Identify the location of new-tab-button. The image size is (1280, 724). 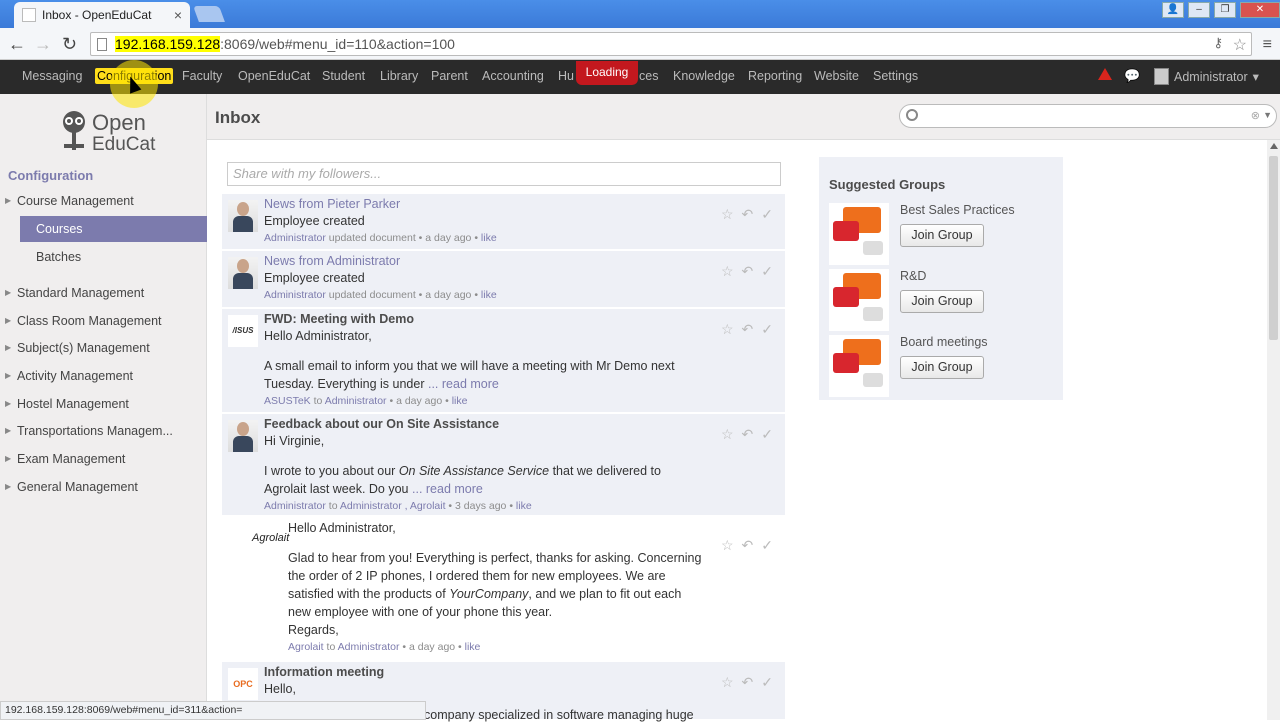
(209, 14).